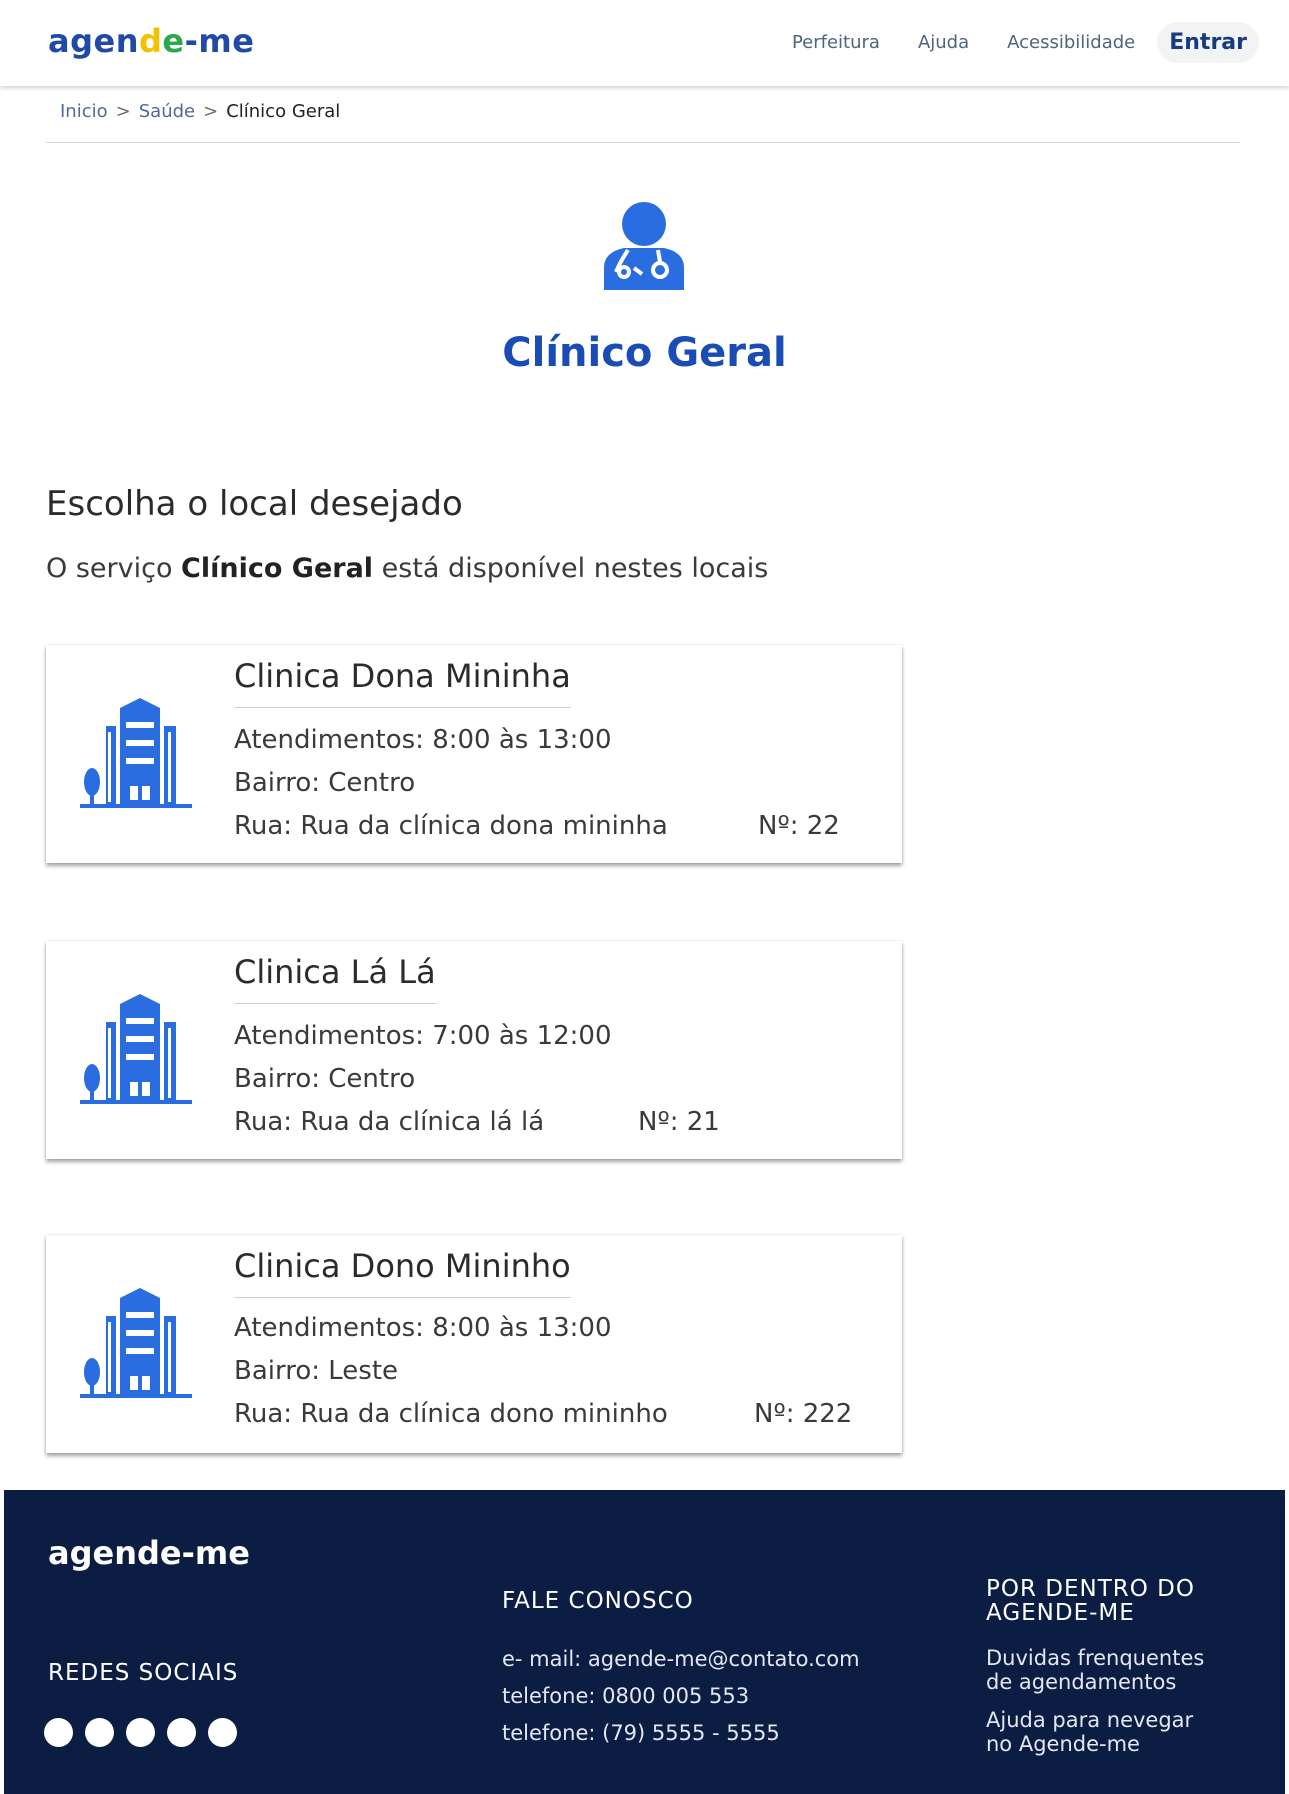  What do you see at coordinates (598, 1601) in the screenshot?
I see `contact-title: FALE CONOSCO` at bounding box center [598, 1601].